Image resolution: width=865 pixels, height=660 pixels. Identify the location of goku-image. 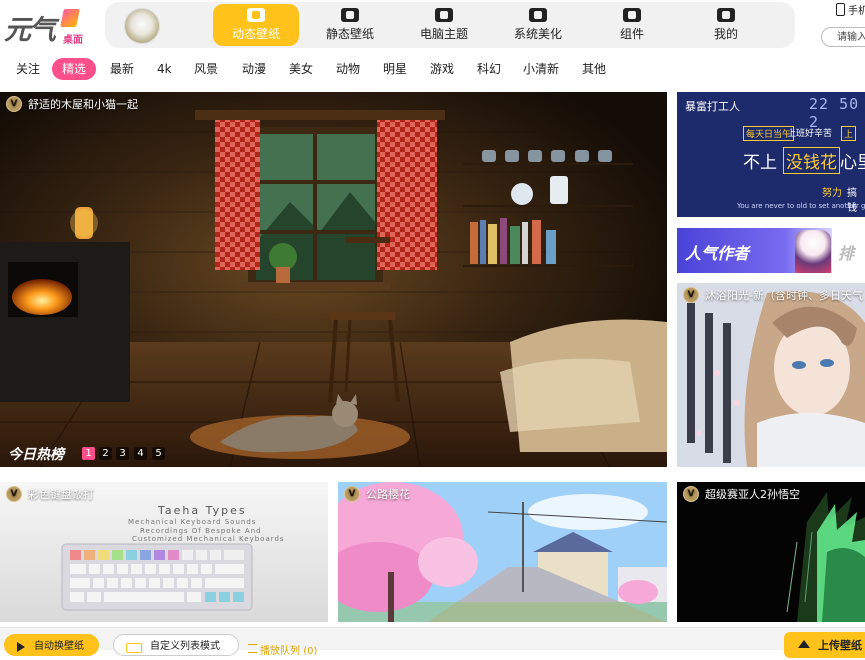
(771, 552).